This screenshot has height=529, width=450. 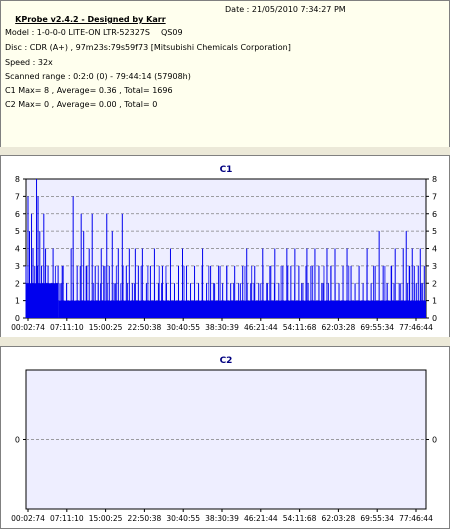 What do you see at coordinates (17, 283) in the screenshot?
I see `y-tick-label: 2` at bounding box center [17, 283].